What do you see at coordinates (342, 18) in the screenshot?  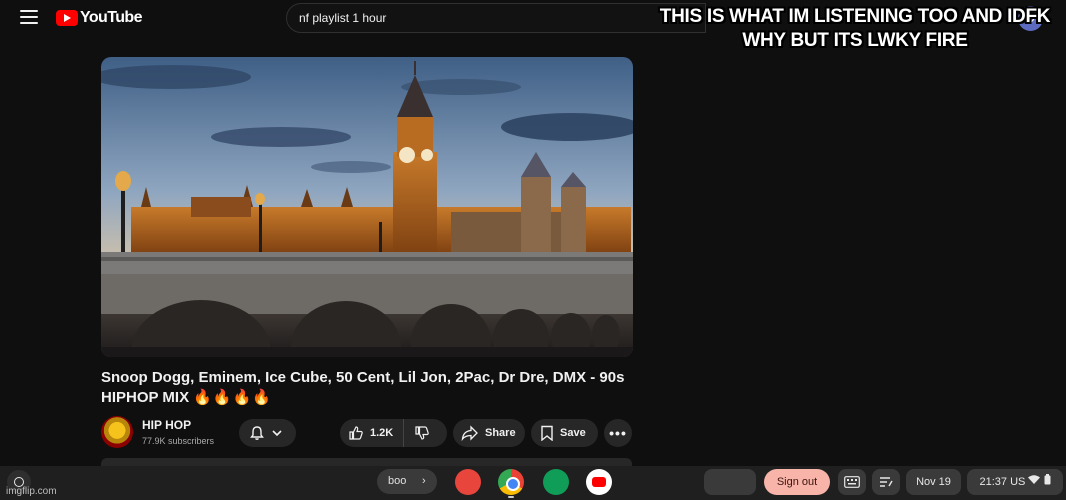 I see `search-input: nf playlist 1 hour` at bounding box center [342, 18].